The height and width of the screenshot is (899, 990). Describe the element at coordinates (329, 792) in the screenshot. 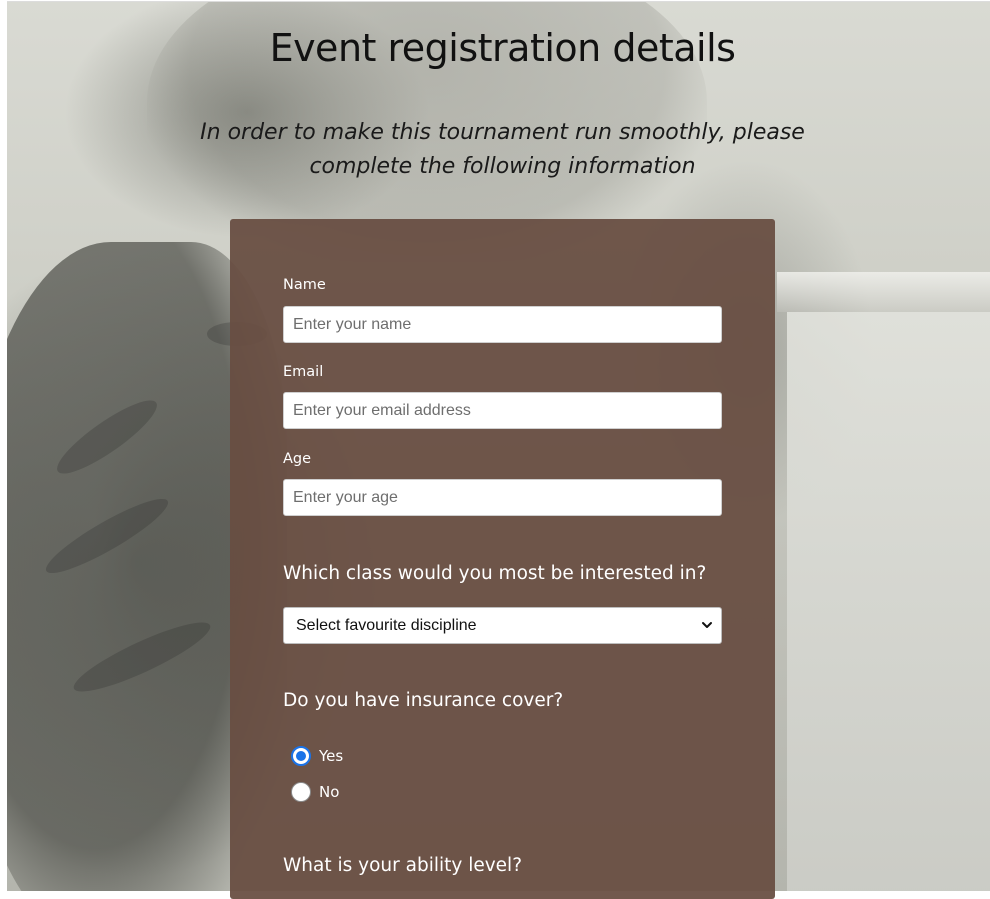

I see `radio-no-label: No` at that location.